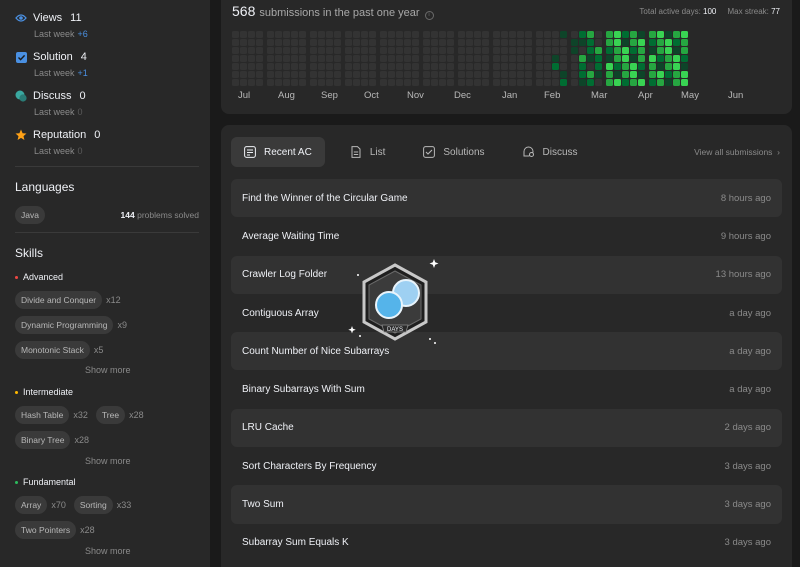 Image resolution: width=800 pixels, height=567 pixels. I want to click on submission-row: Contiguous Array a day ago, so click(506, 313).